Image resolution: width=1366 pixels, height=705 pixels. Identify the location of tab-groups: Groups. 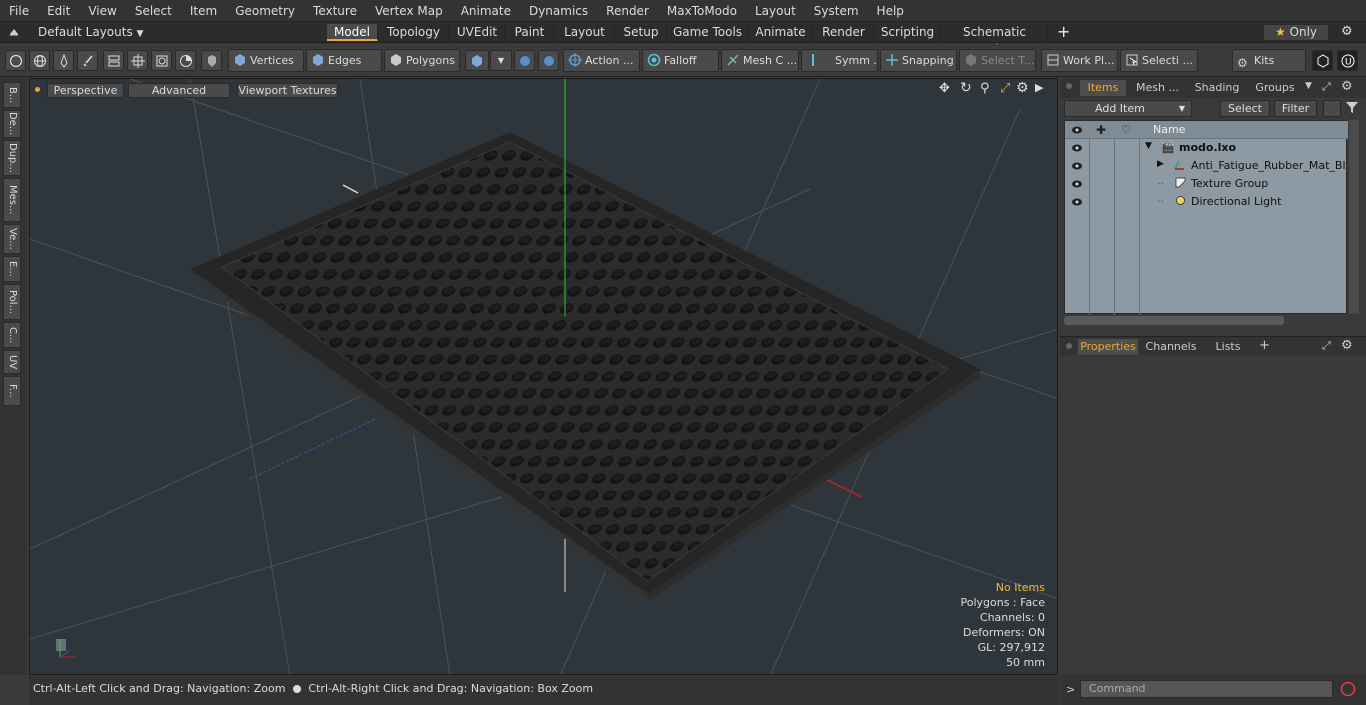
(1275, 88).